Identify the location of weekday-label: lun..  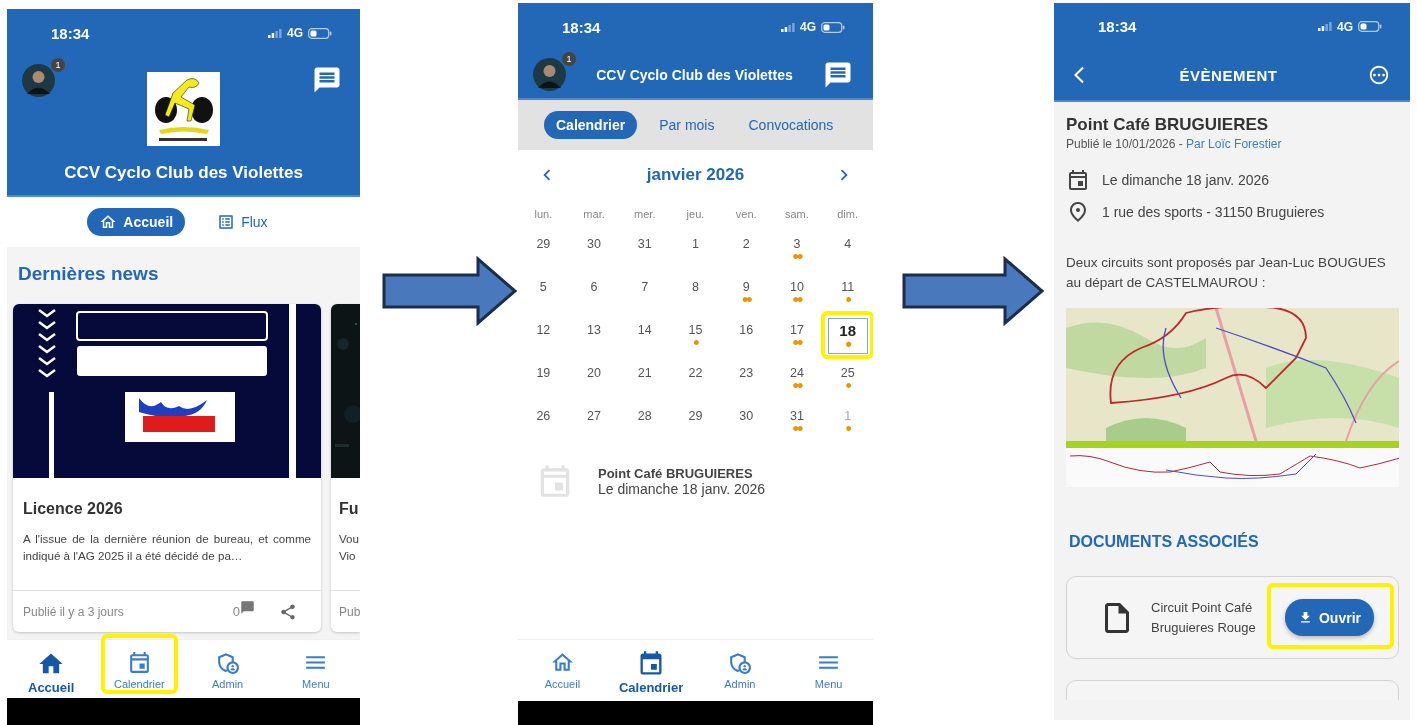
(543, 214).